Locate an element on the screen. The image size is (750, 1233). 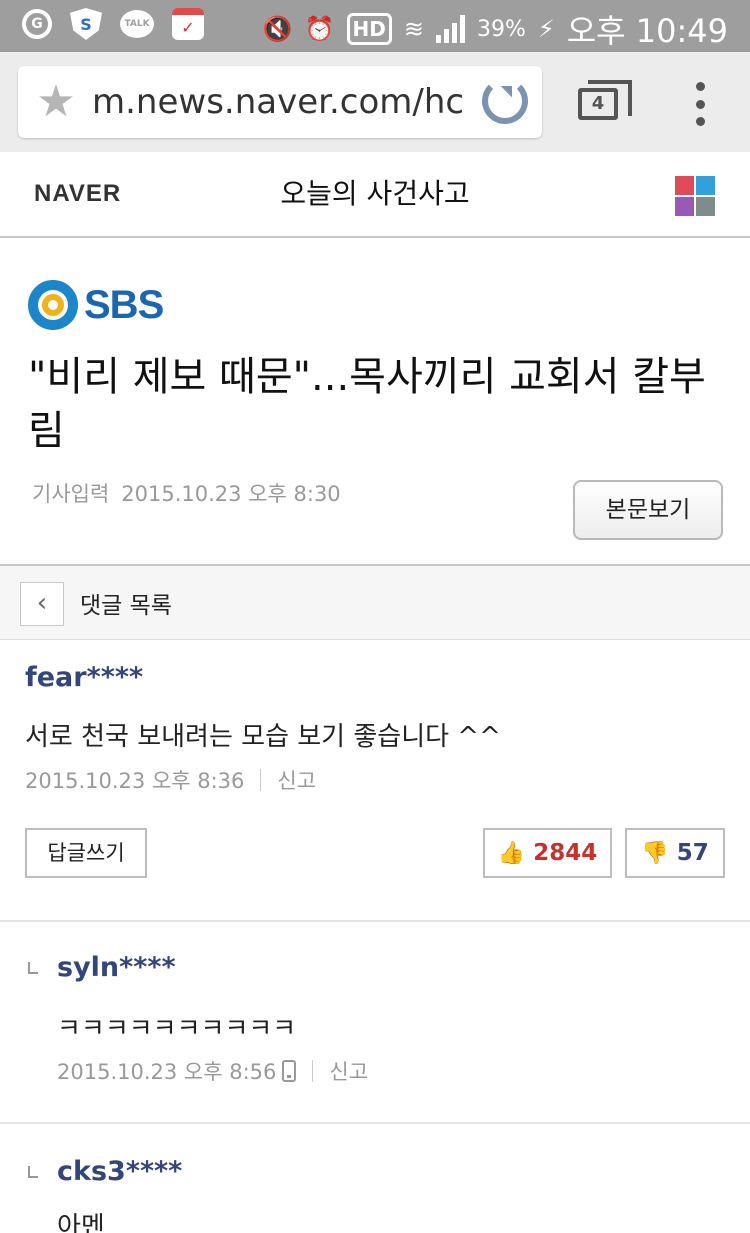
dislike-button: 👎 57 is located at coordinates (675, 853).